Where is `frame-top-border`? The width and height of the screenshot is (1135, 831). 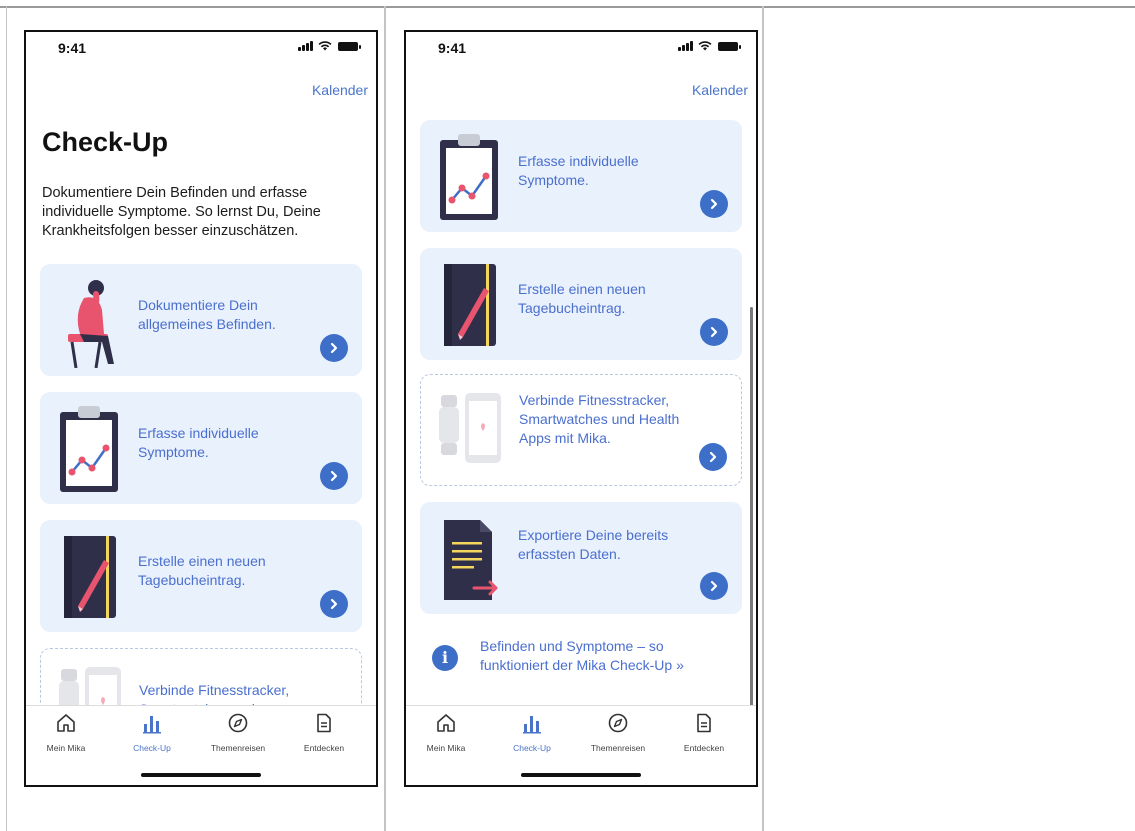
frame-top-border is located at coordinates (567, 7).